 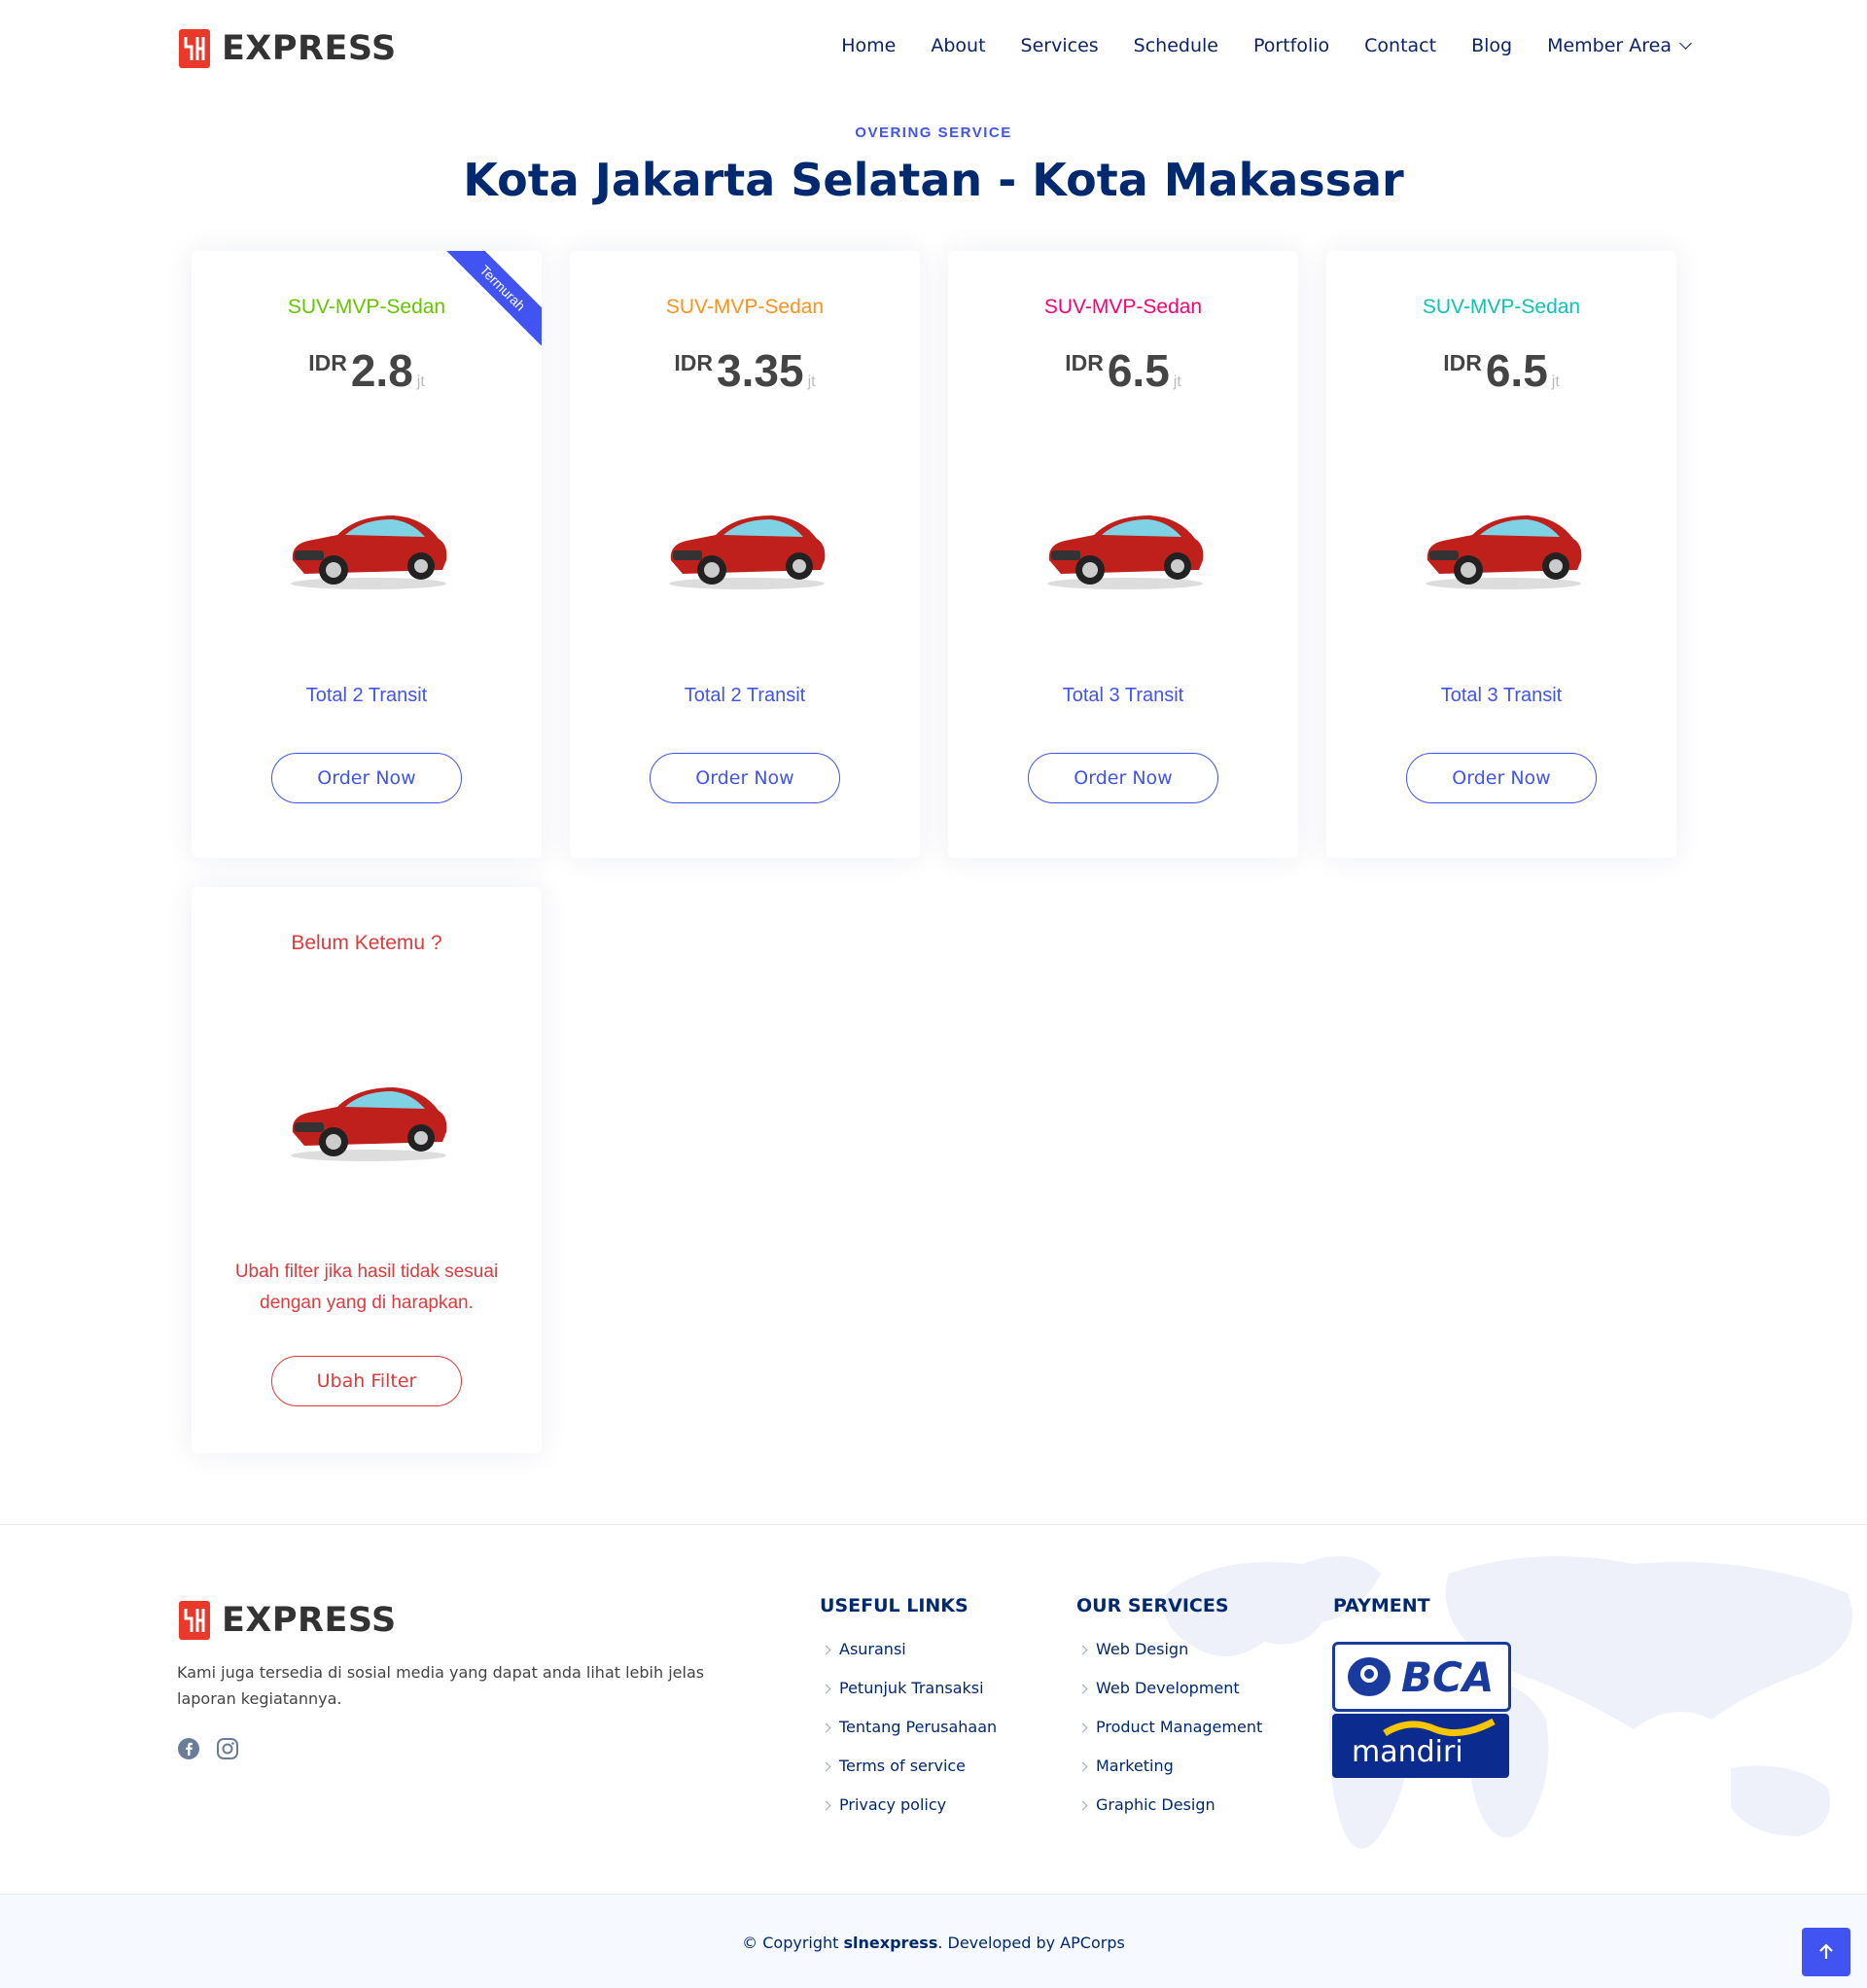 I want to click on mandiri-text: mandiri, so click(x=1407, y=1752).